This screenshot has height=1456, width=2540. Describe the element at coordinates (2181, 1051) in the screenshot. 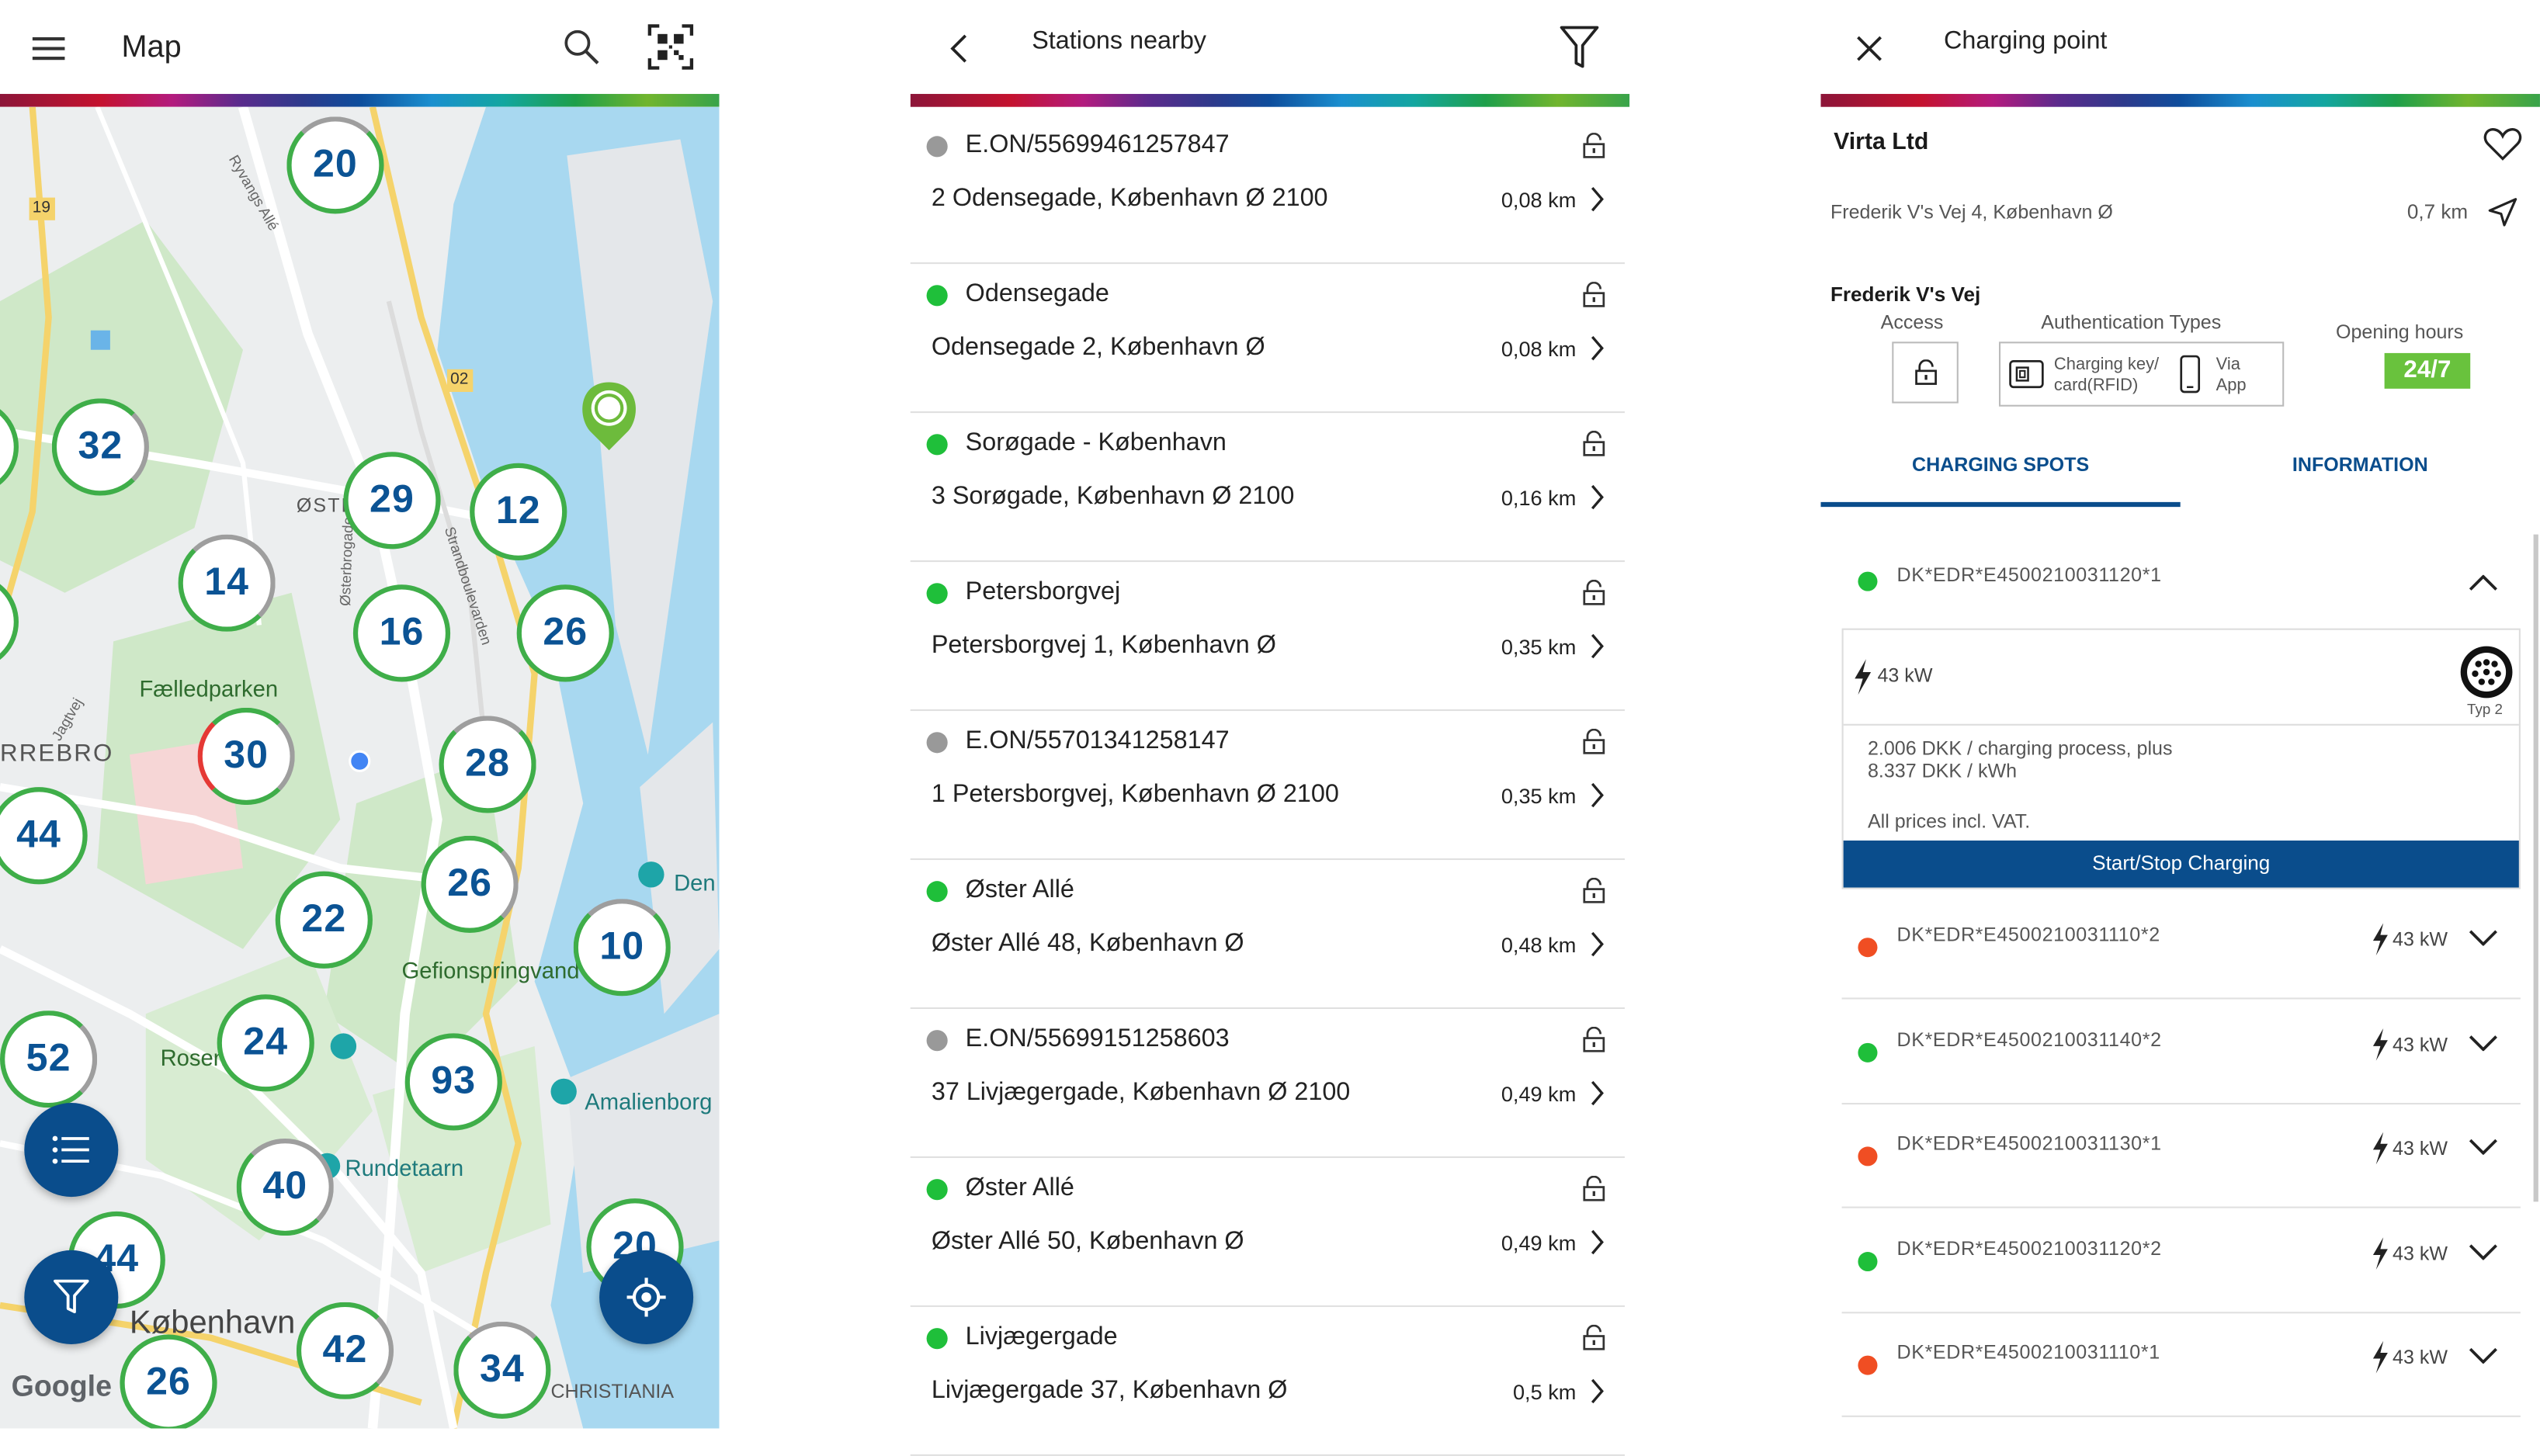

I see `charging-spot-row: DK*EDR*E4500210031140*2 43 kW` at that location.